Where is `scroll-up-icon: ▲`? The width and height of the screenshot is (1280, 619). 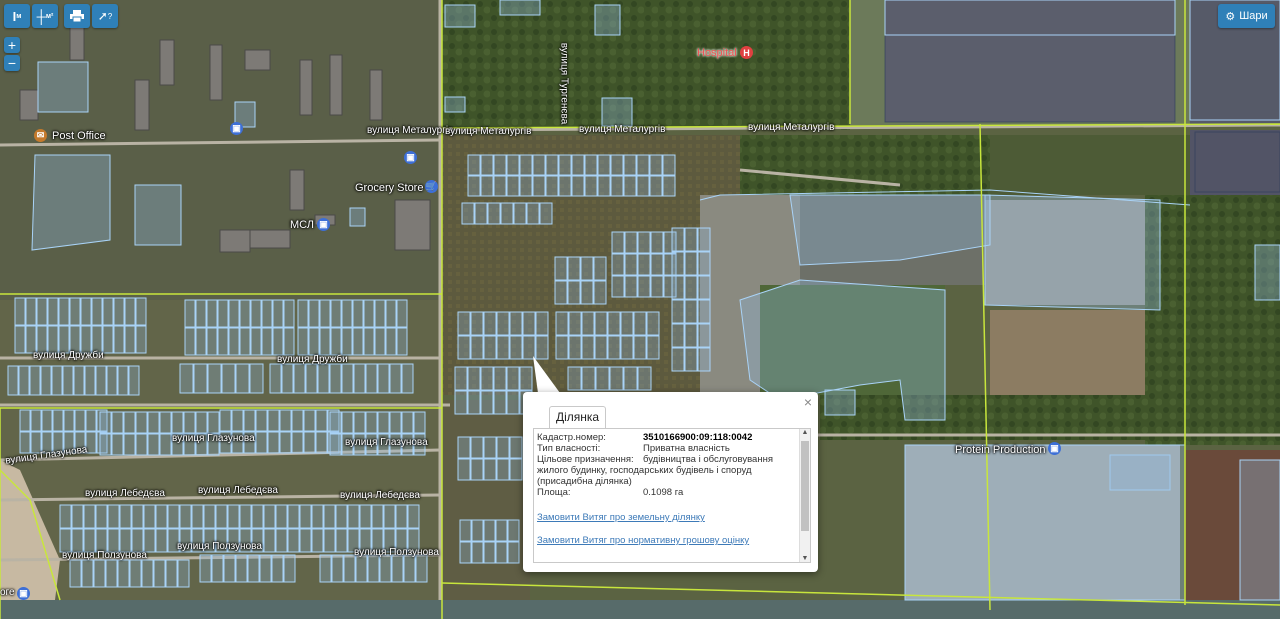
scroll-up-icon: ▲ is located at coordinates (805, 432).